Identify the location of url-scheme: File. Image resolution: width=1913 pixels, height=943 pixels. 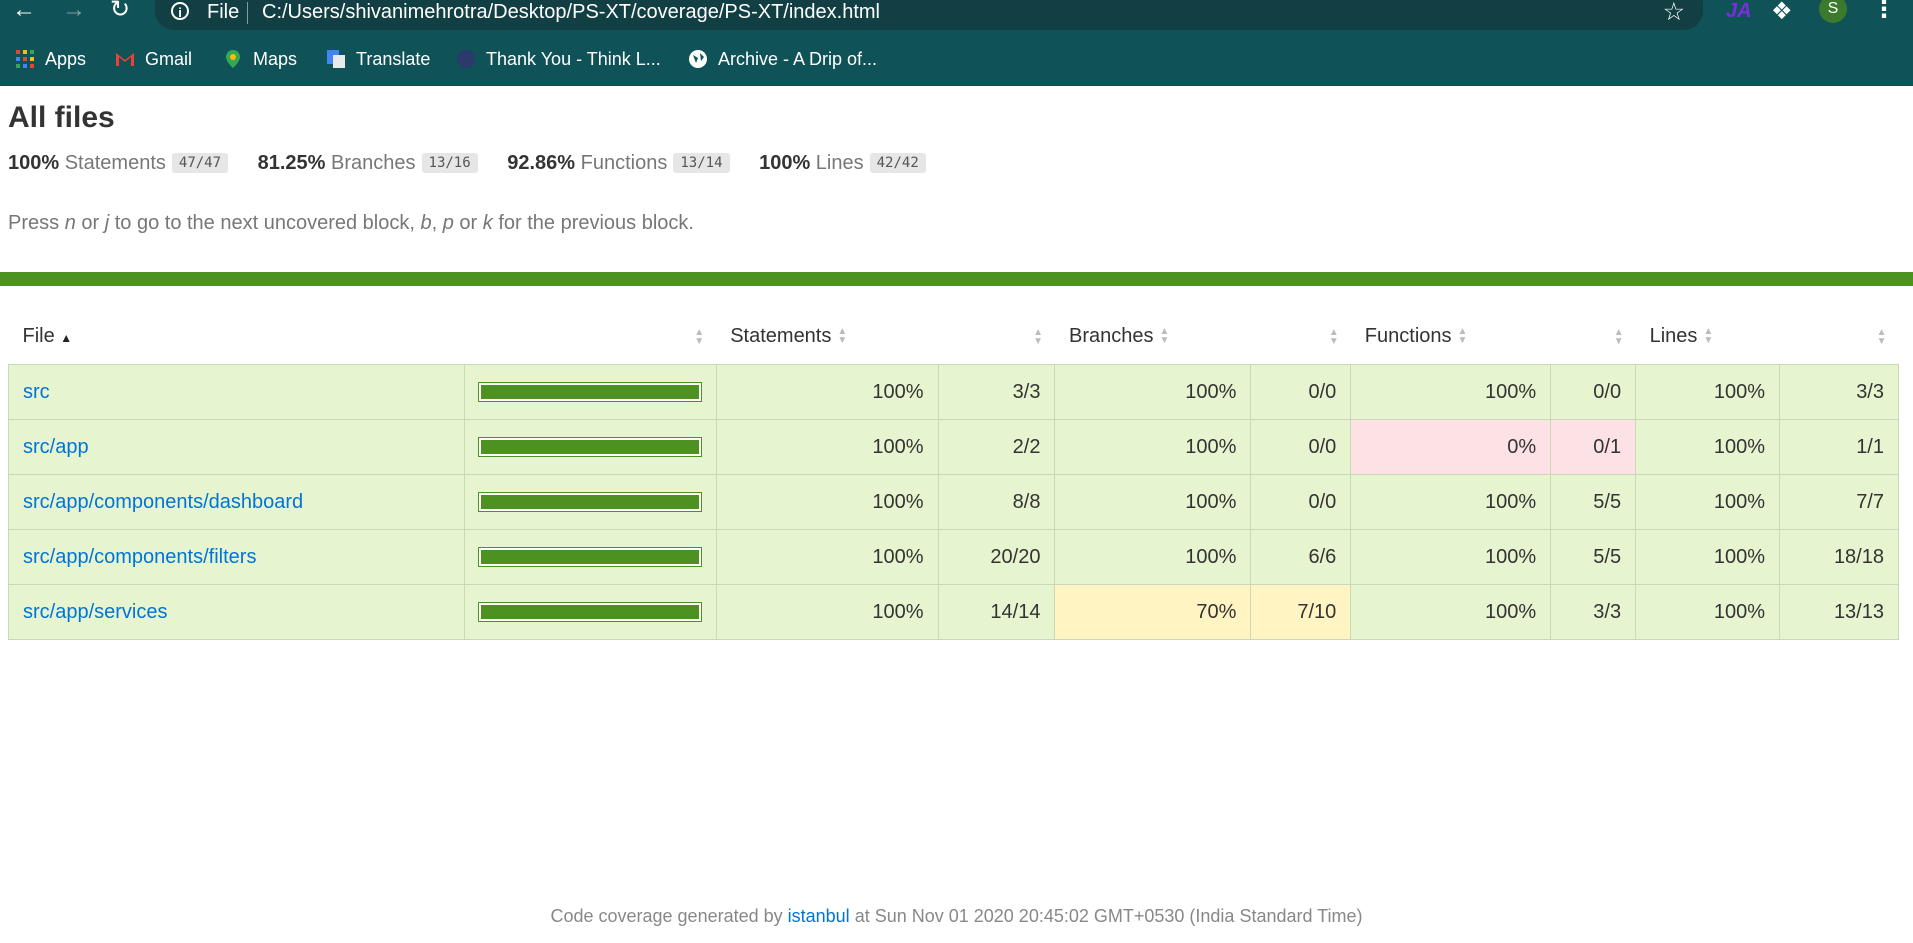
(223, 12).